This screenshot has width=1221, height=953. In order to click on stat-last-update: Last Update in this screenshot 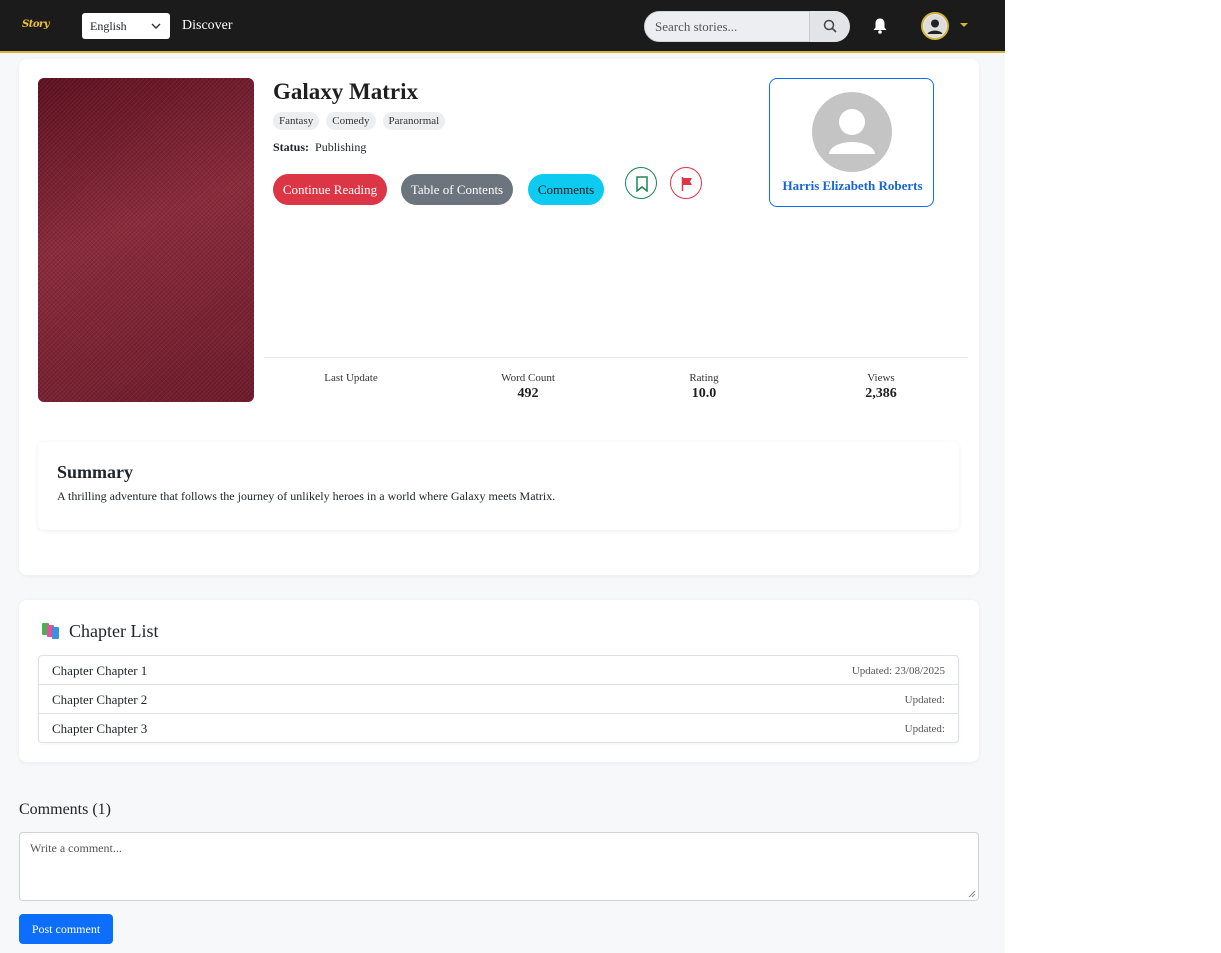, I will do `click(351, 378)`.